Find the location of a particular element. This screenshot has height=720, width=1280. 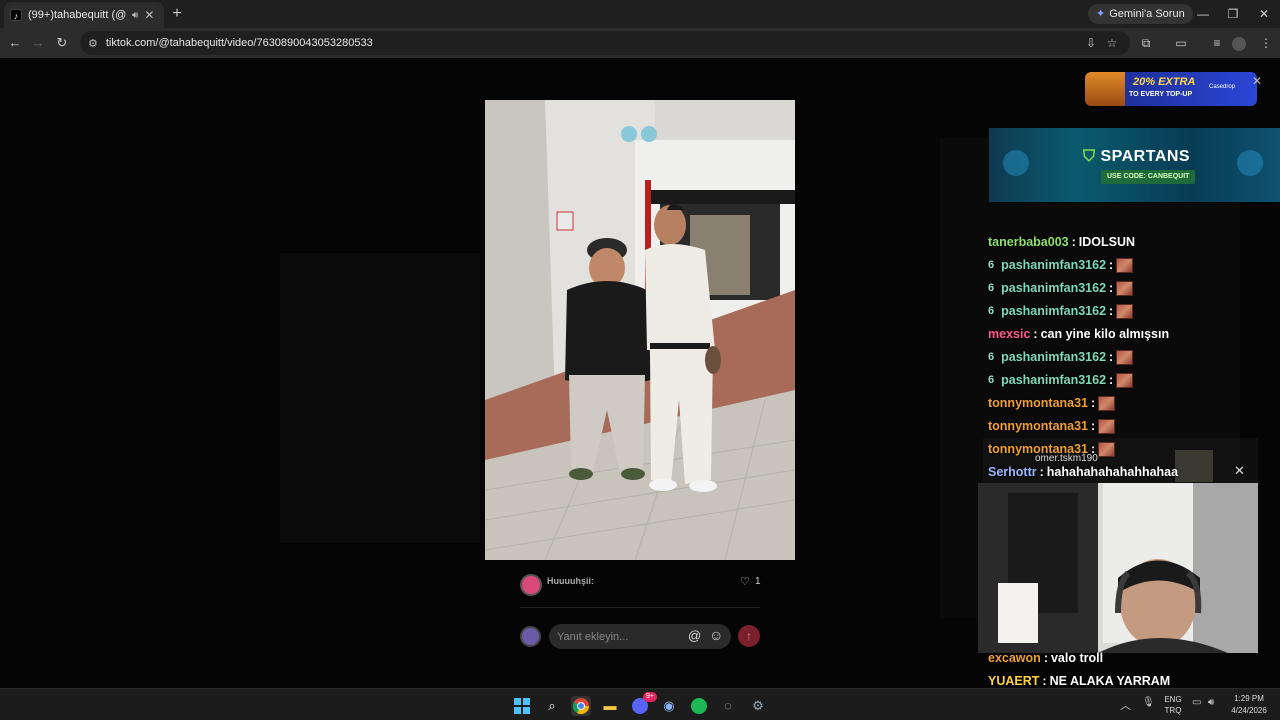

chest-icon is located at coordinates (1105, 89).